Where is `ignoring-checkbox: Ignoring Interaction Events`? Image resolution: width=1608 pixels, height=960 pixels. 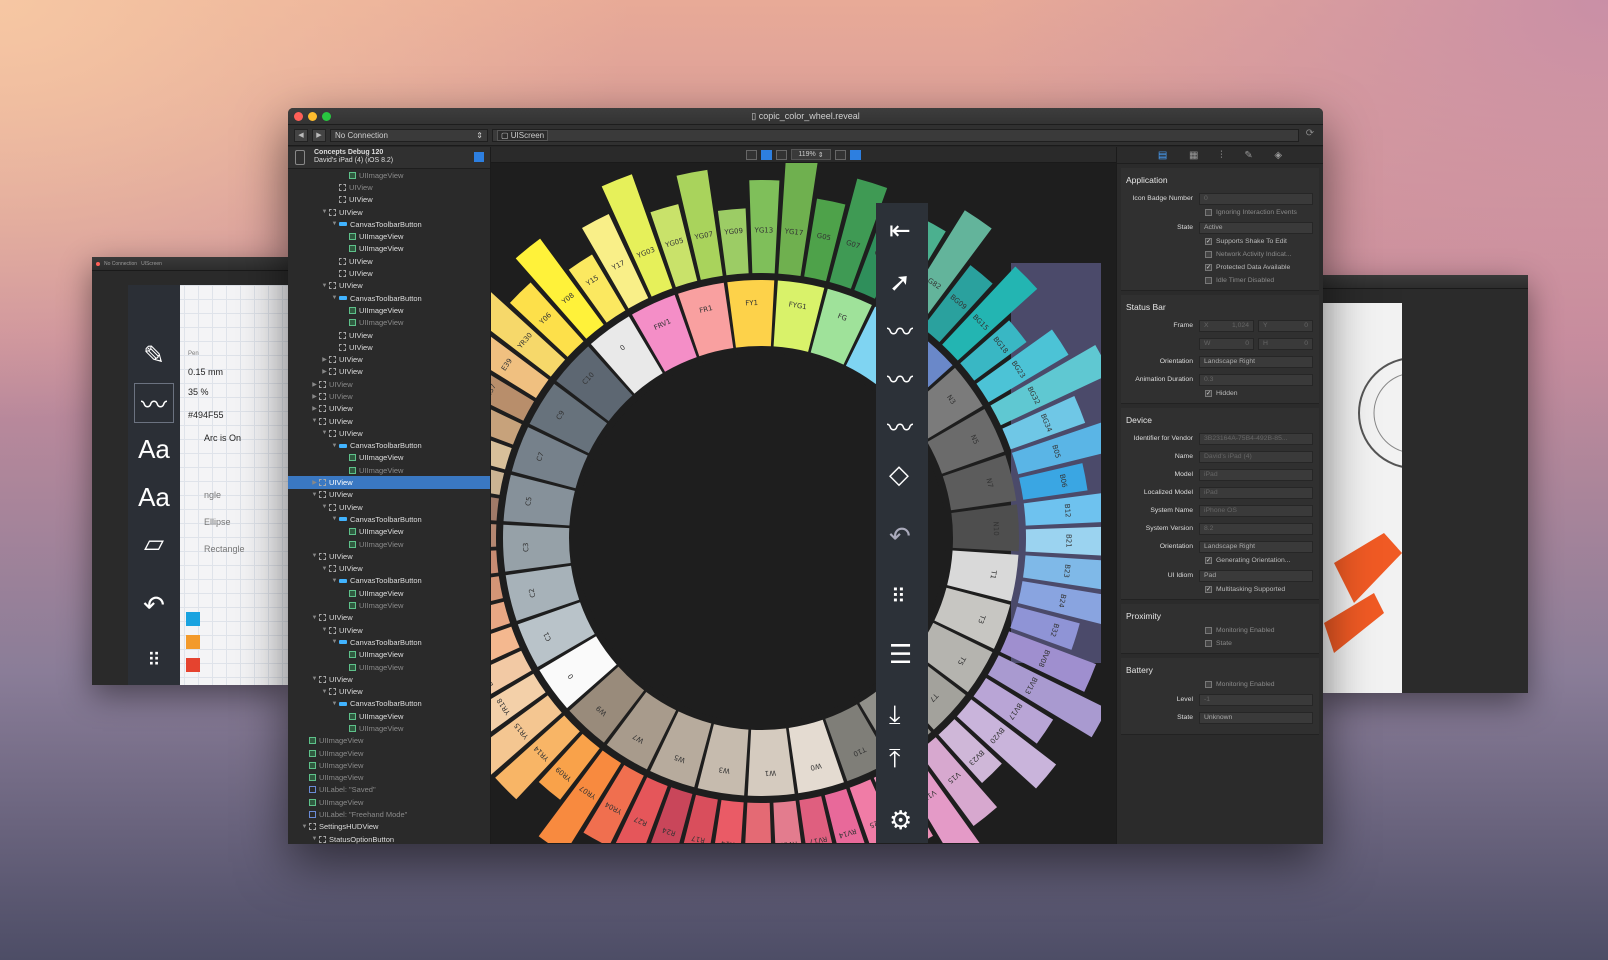 ignoring-checkbox: Ignoring Interaction Events is located at coordinates (1262, 212).